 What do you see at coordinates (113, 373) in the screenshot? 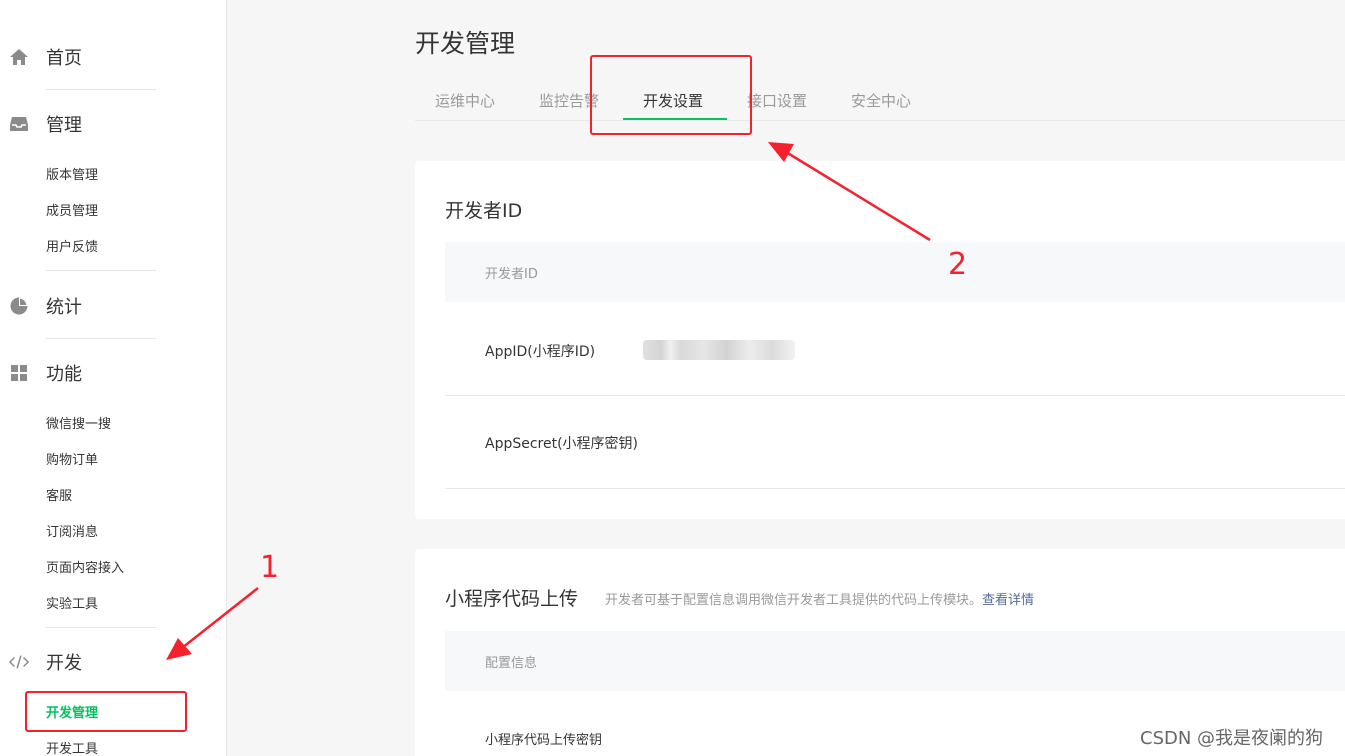
I see `nav-features: 功能` at bounding box center [113, 373].